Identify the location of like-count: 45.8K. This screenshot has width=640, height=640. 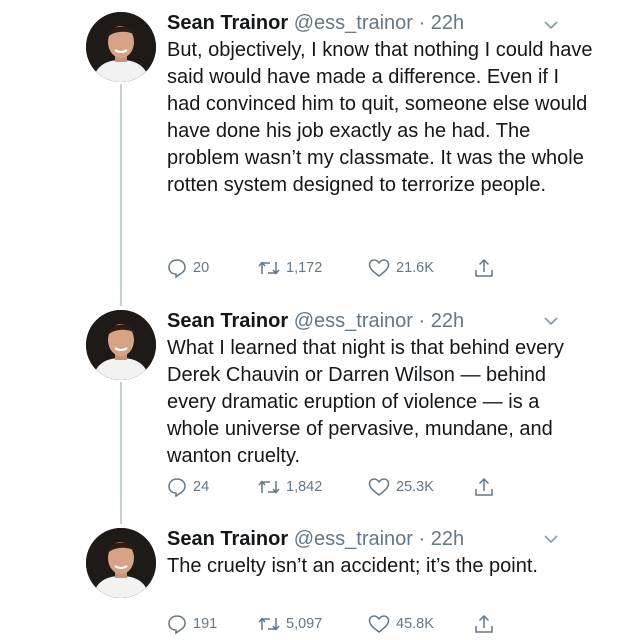
(415, 624).